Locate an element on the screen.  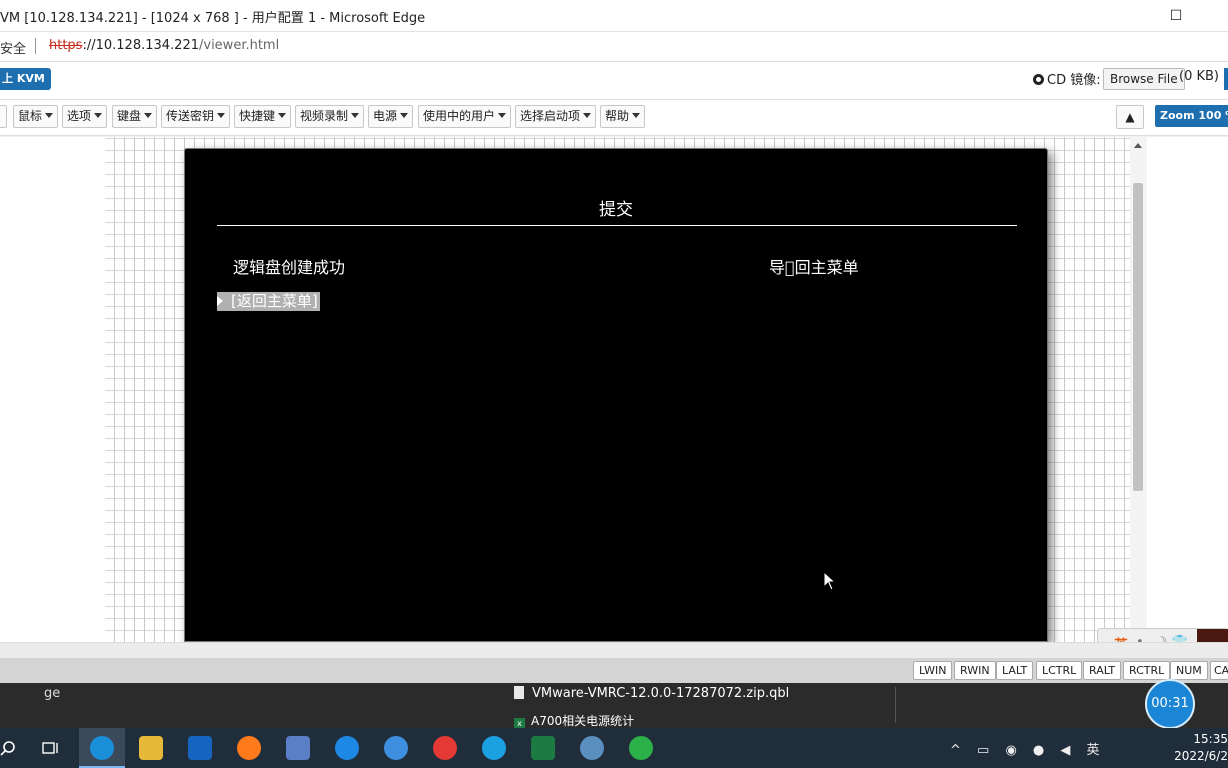
key-num: NUM is located at coordinates (1189, 670).